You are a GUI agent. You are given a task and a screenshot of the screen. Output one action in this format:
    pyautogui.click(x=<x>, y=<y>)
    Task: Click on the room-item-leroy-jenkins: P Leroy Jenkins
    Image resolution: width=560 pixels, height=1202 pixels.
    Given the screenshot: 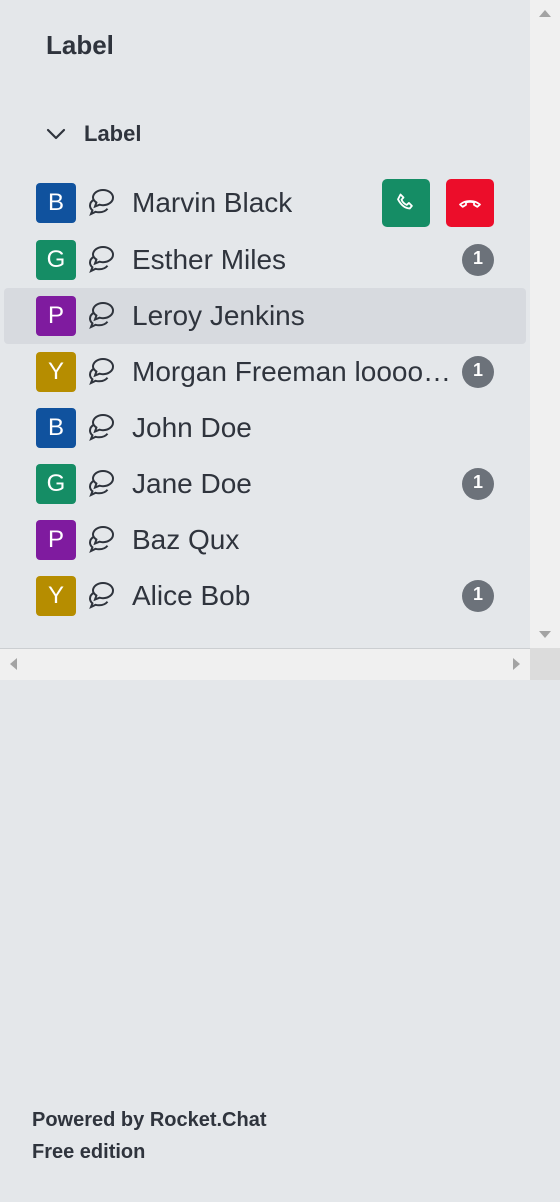 What is the action you would take?
    pyautogui.click(x=265, y=316)
    